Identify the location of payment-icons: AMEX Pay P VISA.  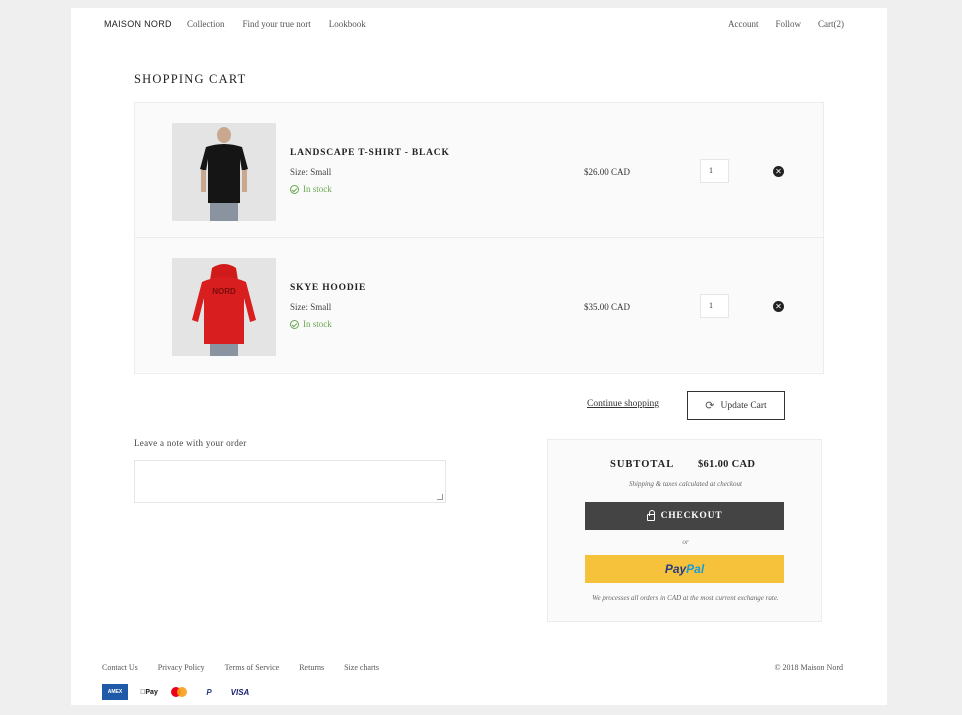
(177, 692).